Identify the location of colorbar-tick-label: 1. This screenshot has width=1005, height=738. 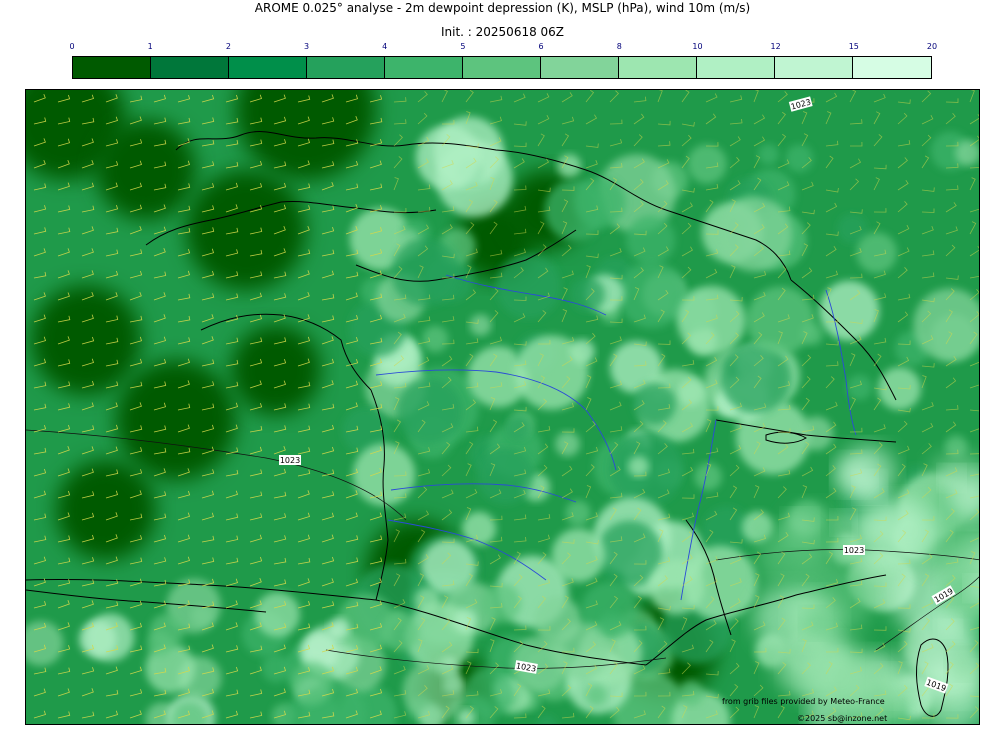
(150, 46).